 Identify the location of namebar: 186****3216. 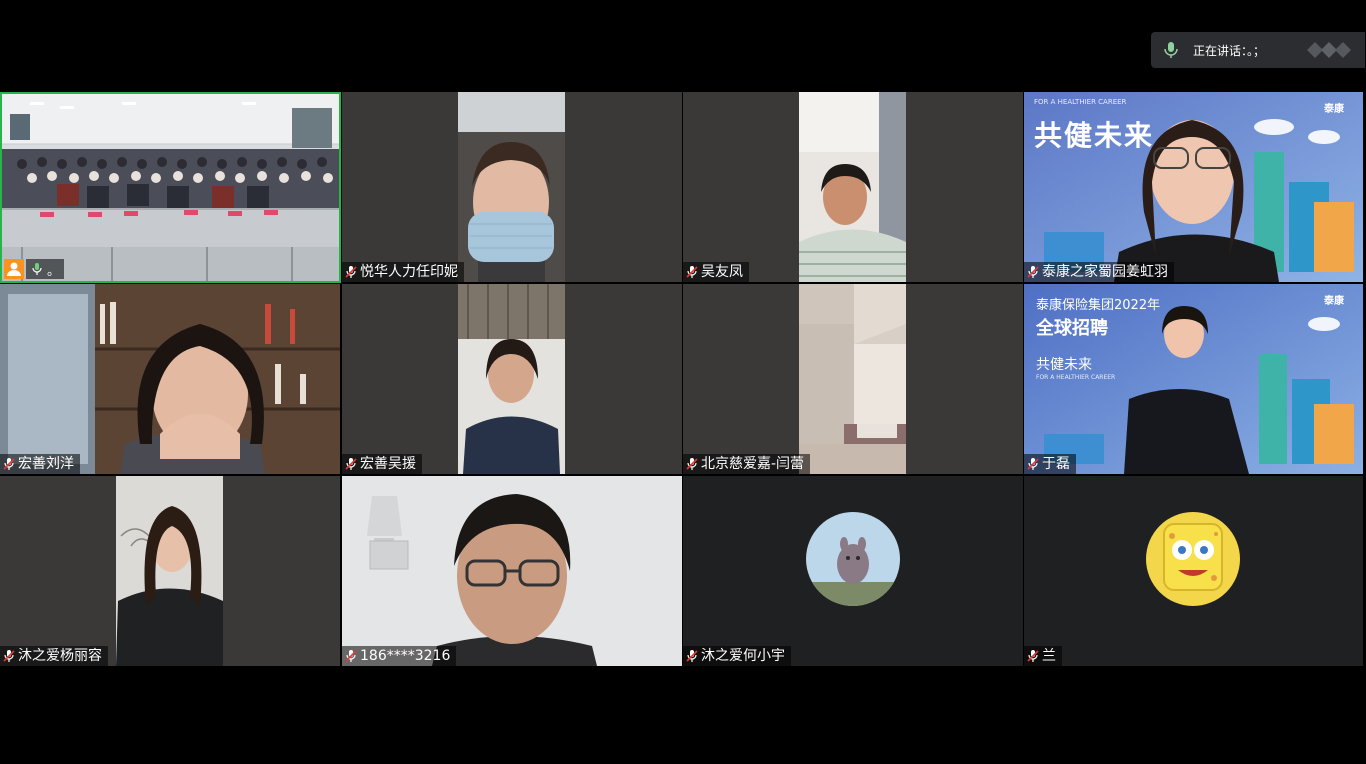
(399, 656).